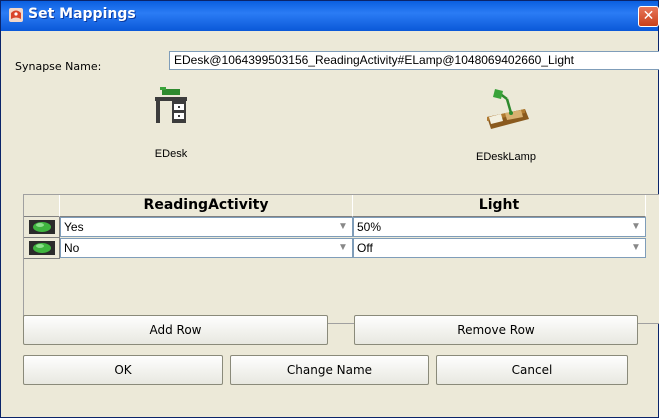  What do you see at coordinates (82, 14) in the screenshot?
I see `window-title: Set Mappings` at bounding box center [82, 14].